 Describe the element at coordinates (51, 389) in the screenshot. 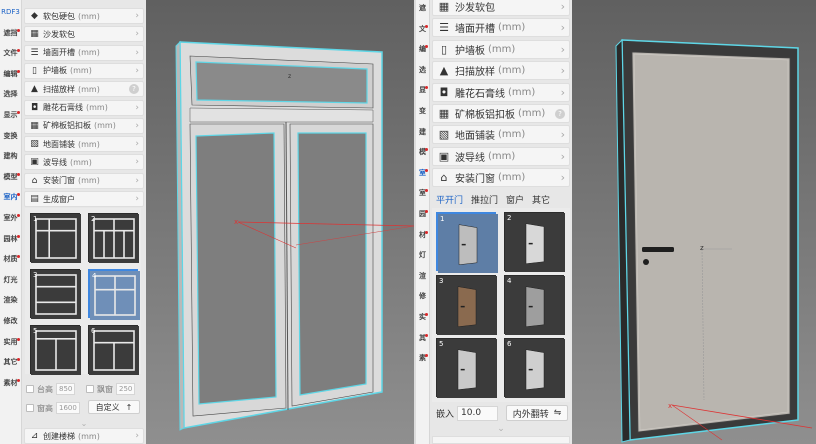

I see `sill-height-field: 台高 850` at that location.